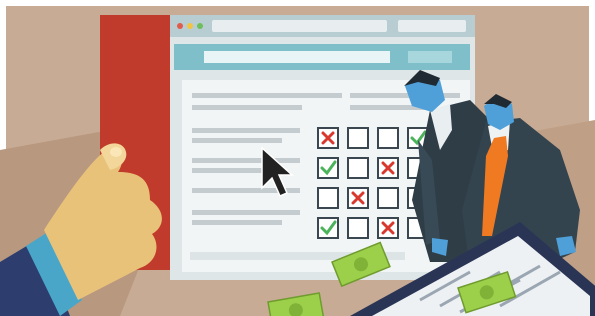 This screenshot has width=595, height=316. I want to click on thumbnail, so click(116, 152).